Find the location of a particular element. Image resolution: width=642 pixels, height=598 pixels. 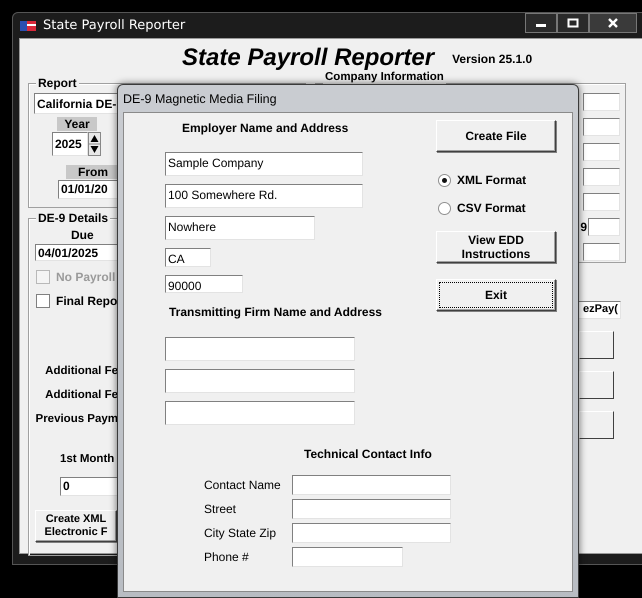

checkbox-label: No Payroll is located at coordinates (86, 277).